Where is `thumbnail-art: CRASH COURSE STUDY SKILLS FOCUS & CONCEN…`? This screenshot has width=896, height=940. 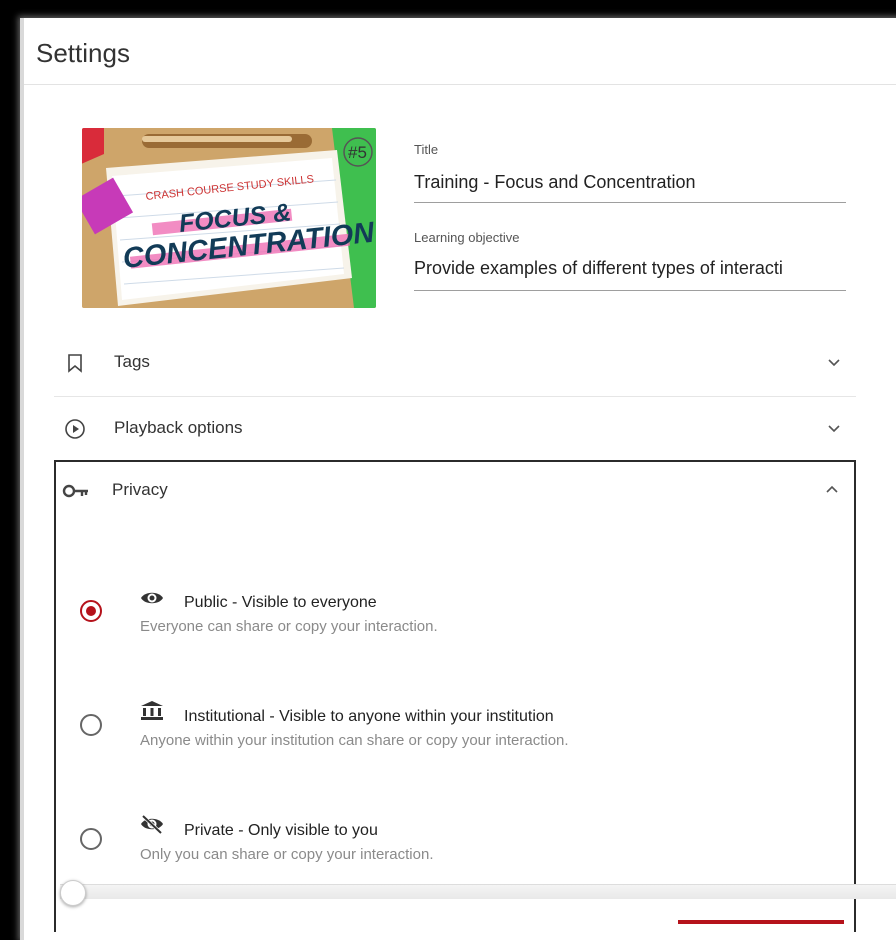 thumbnail-art: CRASH COURSE STUDY SKILLS FOCUS & CONCEN… is located at coordinates (229, 218).